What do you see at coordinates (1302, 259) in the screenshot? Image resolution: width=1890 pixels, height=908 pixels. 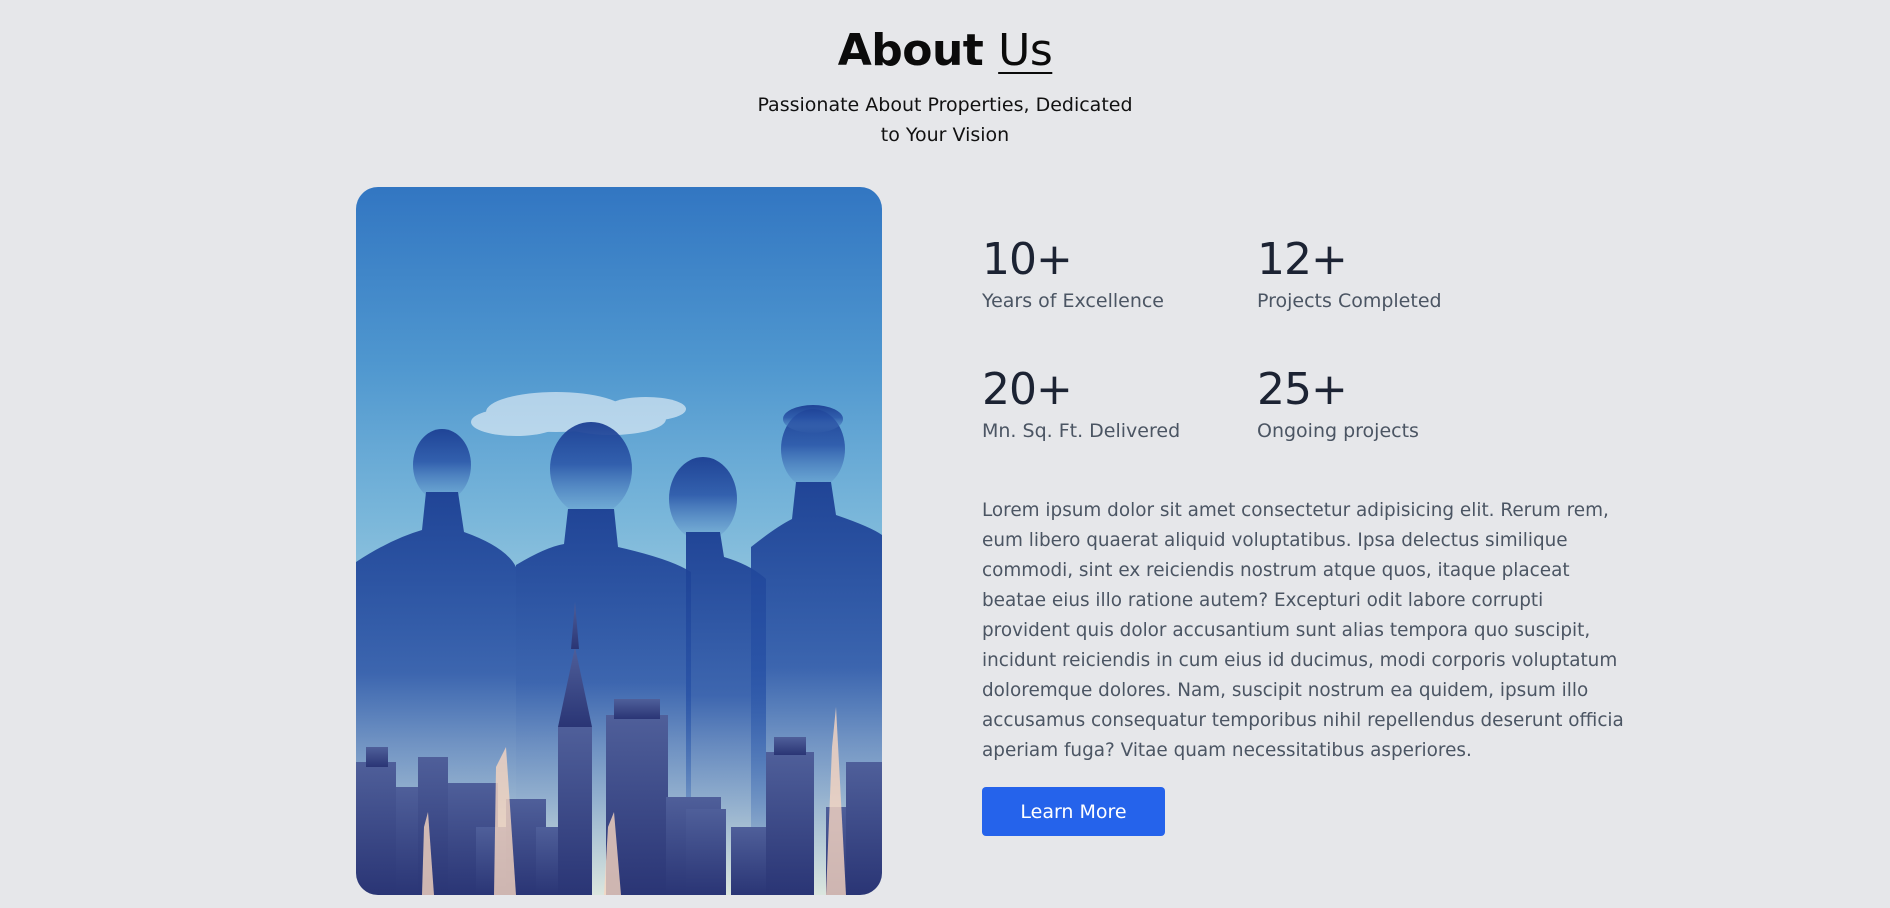 I see `stat-value: 12+` at bounding box center [1302, 259].